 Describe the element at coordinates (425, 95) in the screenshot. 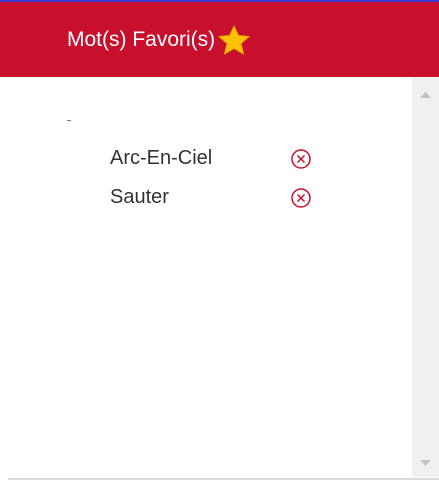

I see `scroll-up-arrow-icon` at that location.